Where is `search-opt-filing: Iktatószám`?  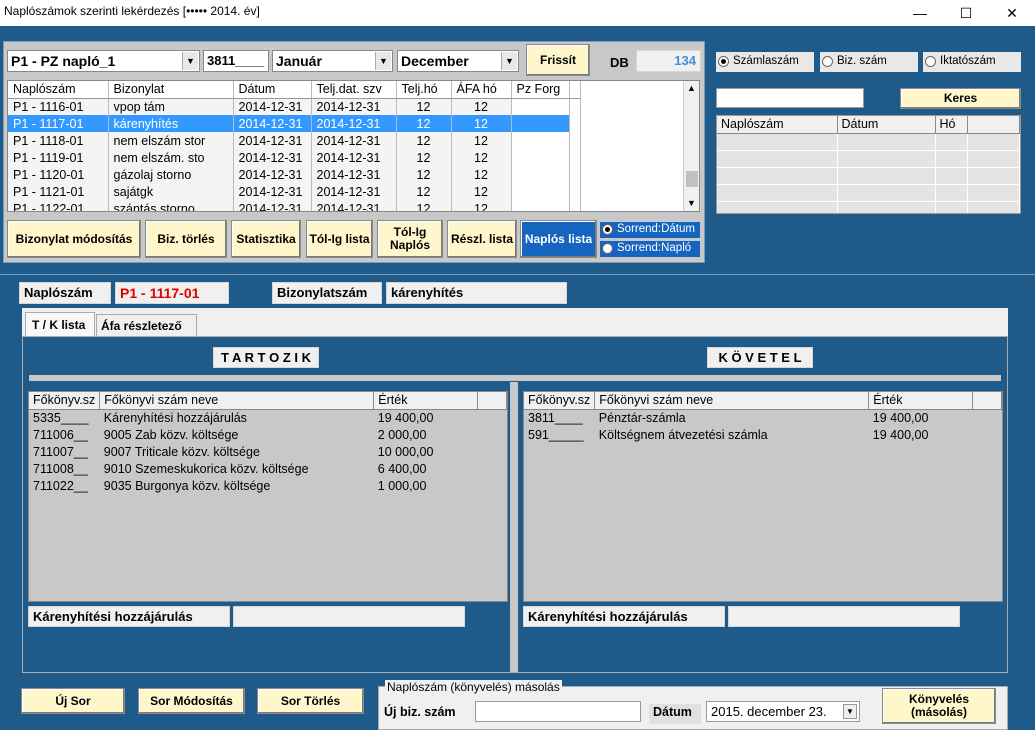 search-opt-filing: Iktatószám is located at coordinates (972, 62).